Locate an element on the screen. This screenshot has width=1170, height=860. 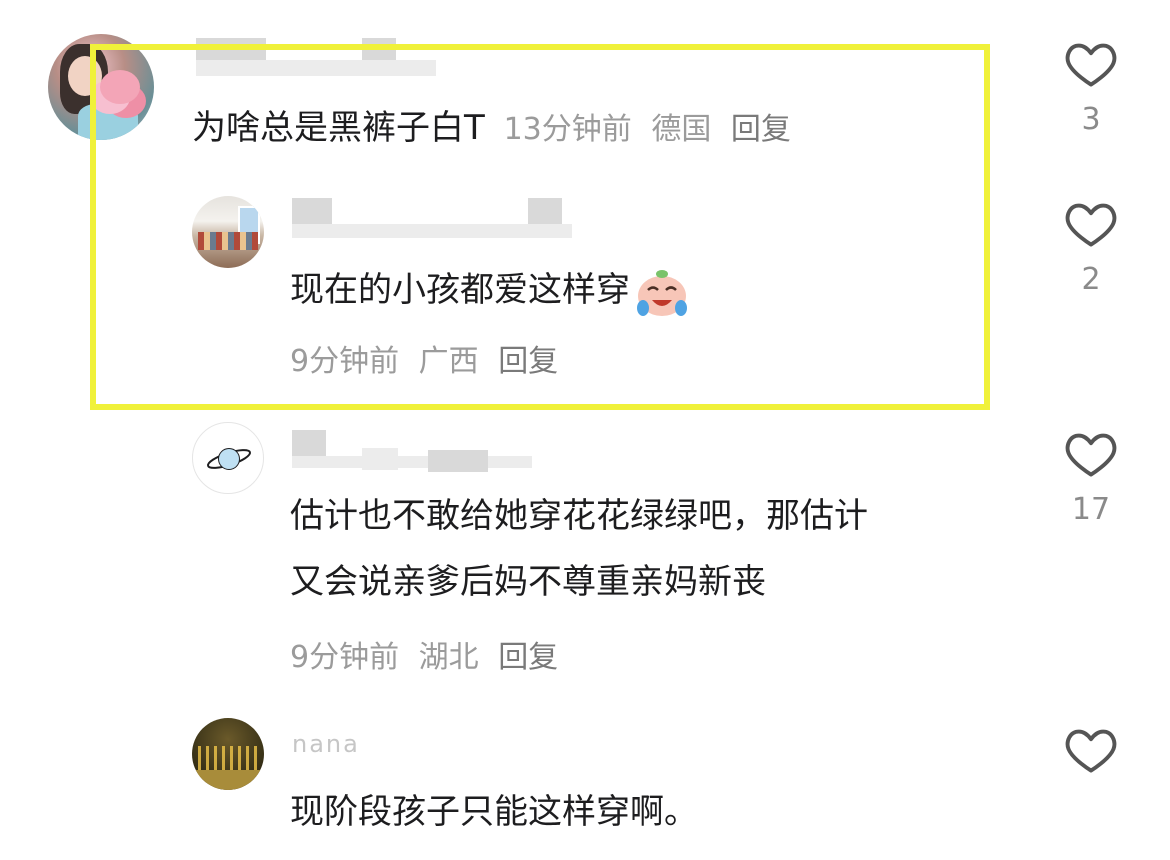
like-button is located at coordinates (1091, 750).